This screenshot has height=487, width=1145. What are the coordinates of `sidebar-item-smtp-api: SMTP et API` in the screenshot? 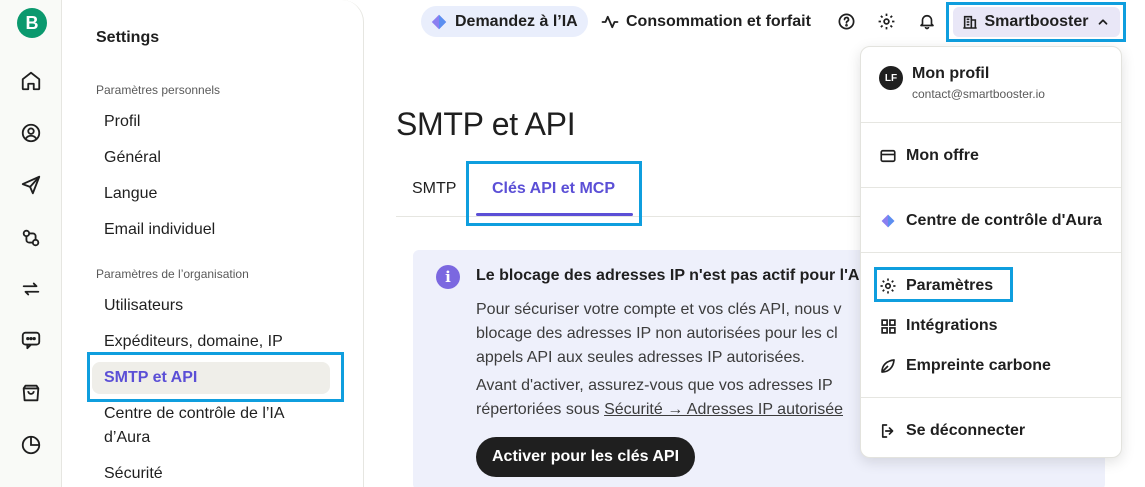 It's located at (211, 378).